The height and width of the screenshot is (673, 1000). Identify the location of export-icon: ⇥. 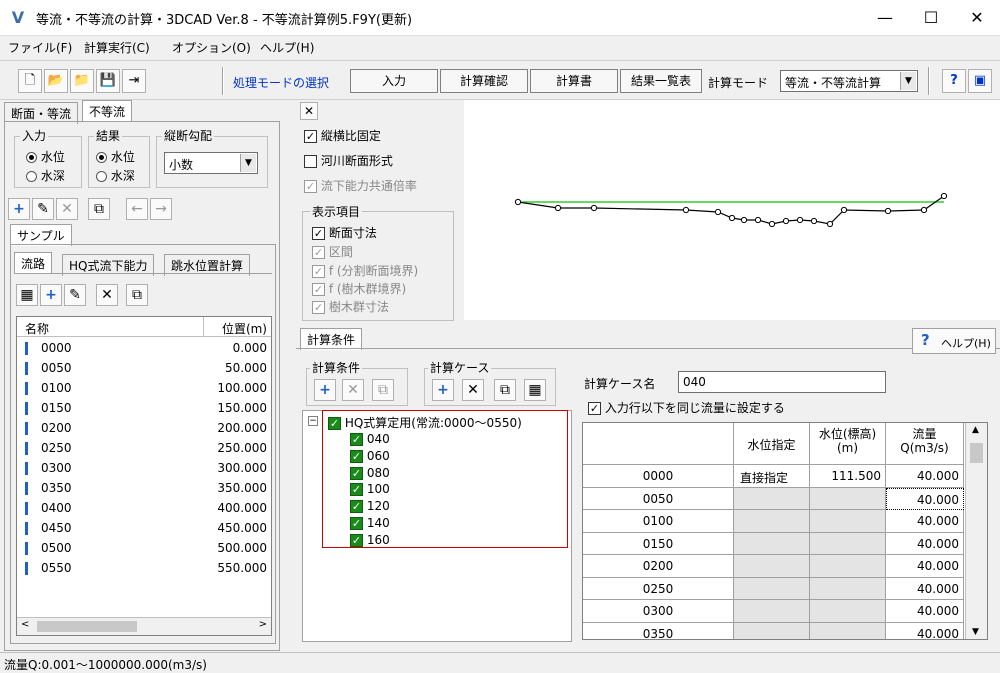
(134, 81).